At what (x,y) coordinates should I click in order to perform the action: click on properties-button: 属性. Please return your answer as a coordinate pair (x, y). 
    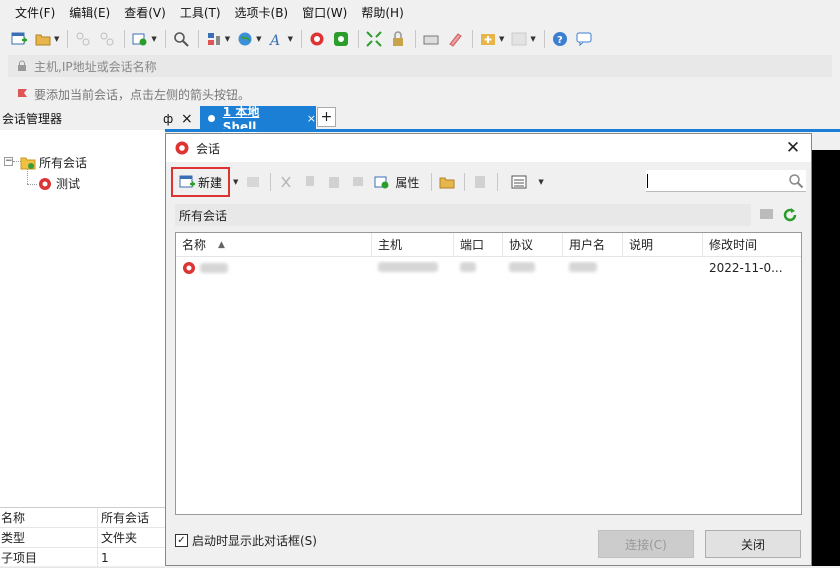
    Looking at the image, I should click on (407, 182).